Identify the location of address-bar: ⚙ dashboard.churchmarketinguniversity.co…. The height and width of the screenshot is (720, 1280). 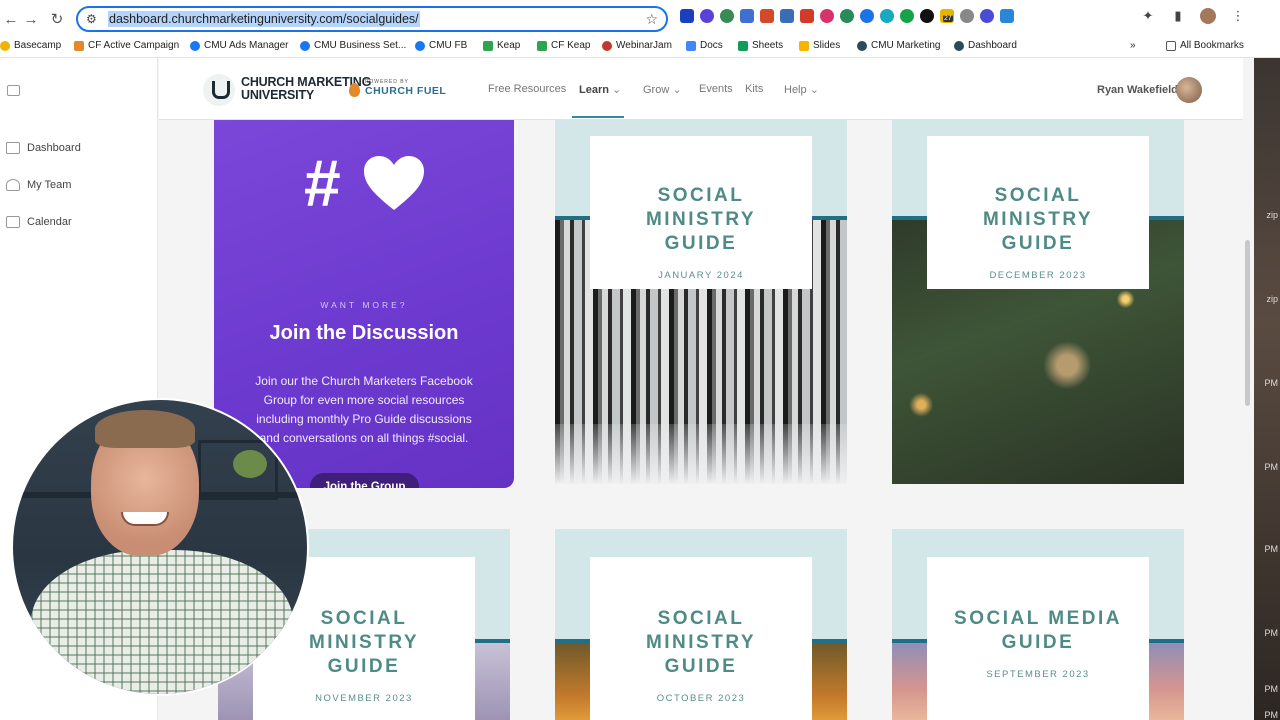
(372, 19).